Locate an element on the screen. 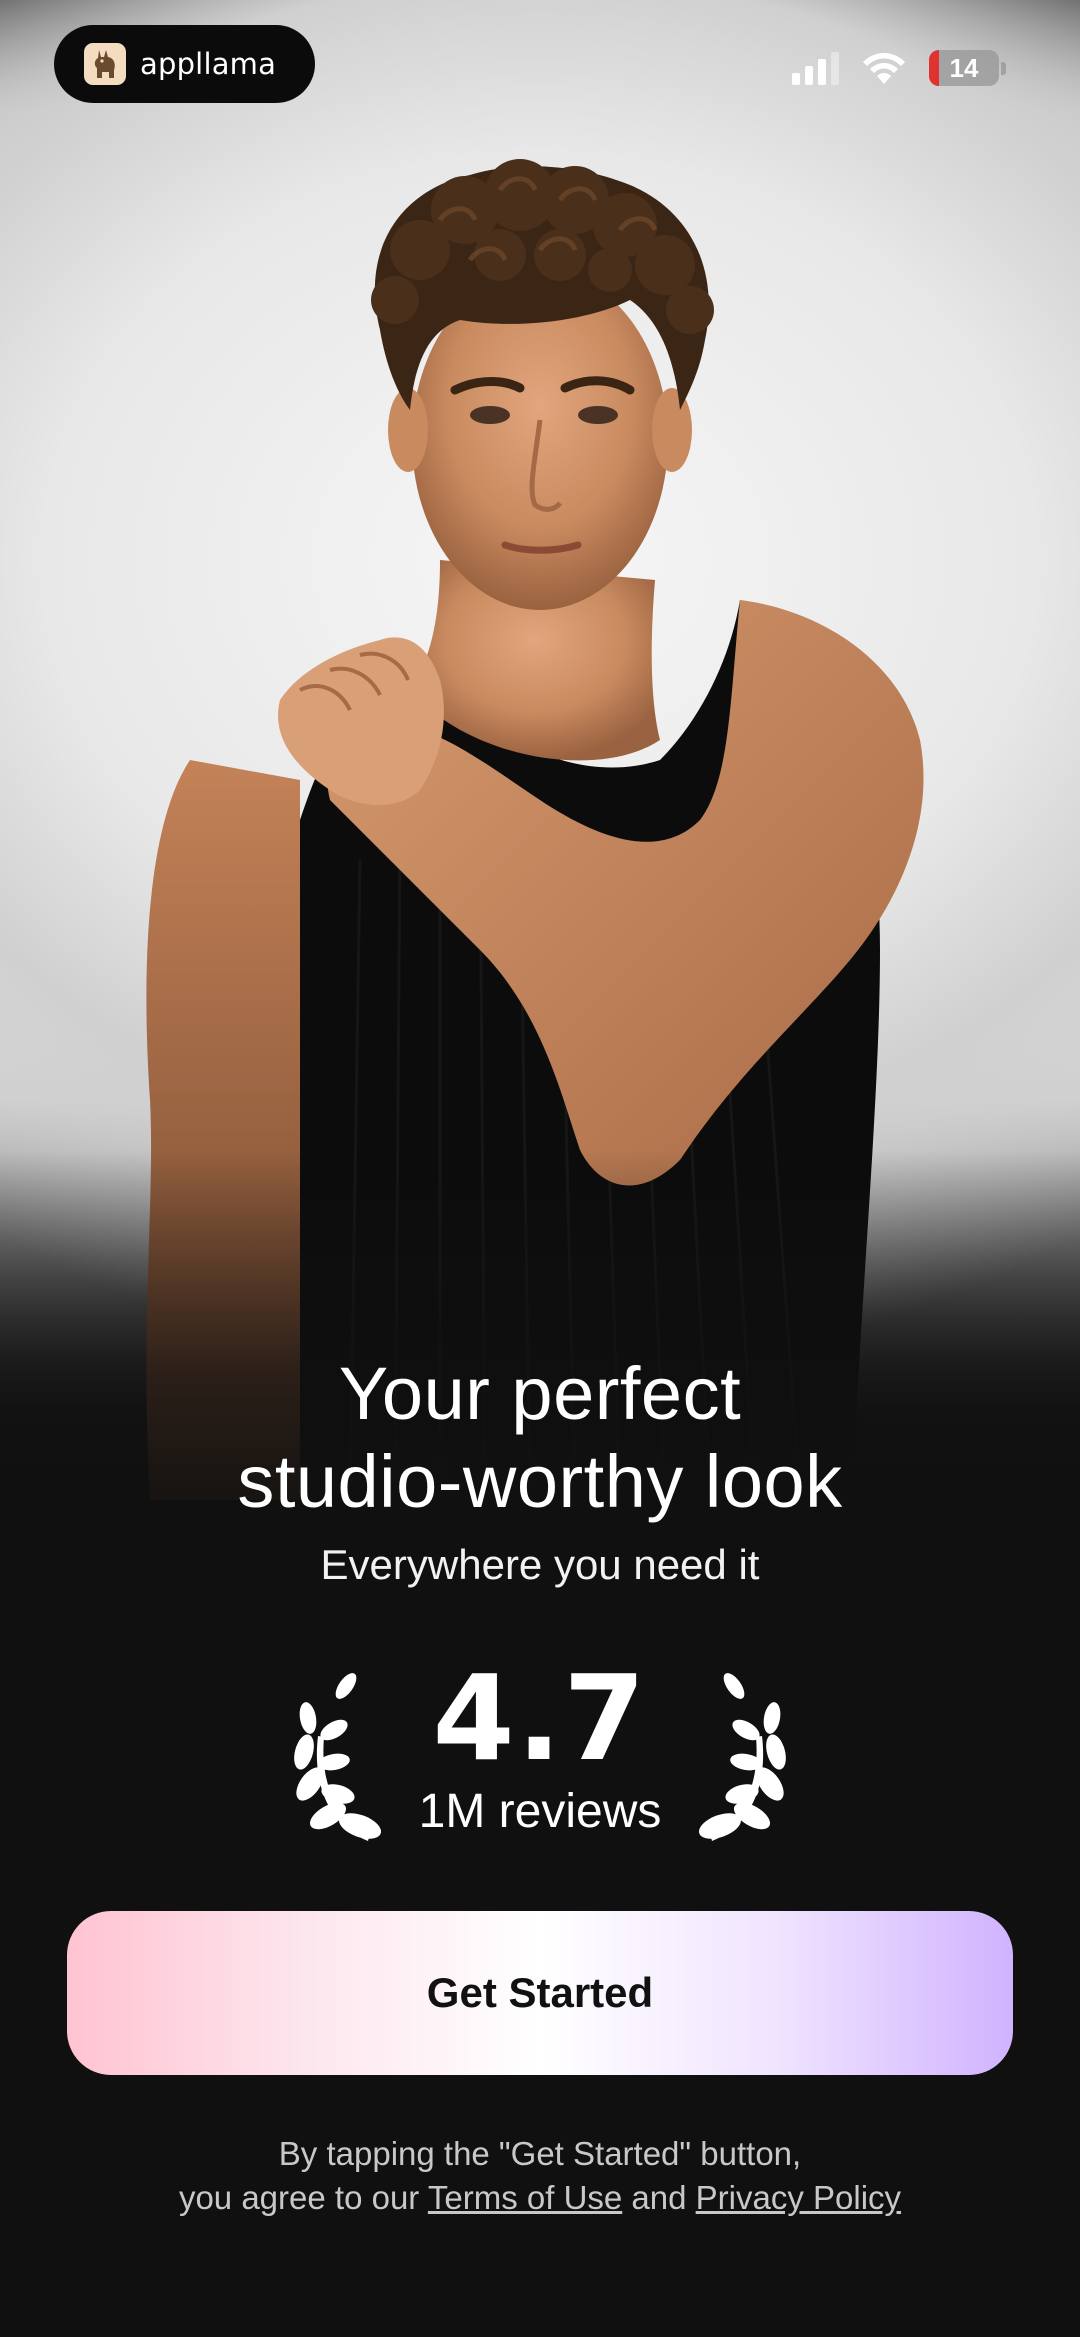  laurel-wreath-icon is located at coordinates (742, 1757).